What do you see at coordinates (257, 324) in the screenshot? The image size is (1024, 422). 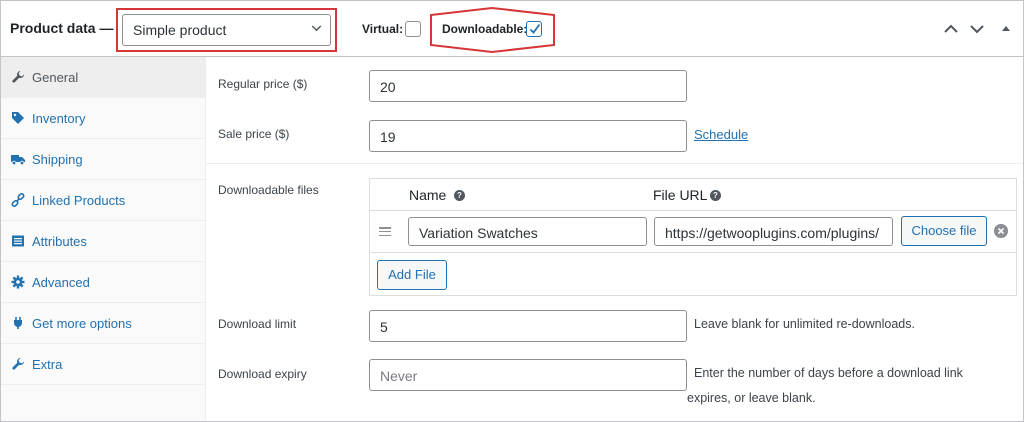 I see `download-limit-label: Download limit` at bounding box center [257, 324].